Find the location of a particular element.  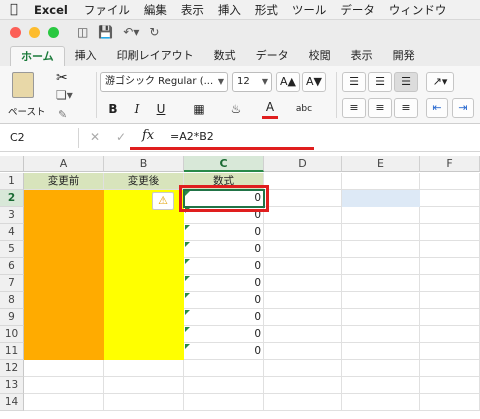

cell-d11 is located at coordinates (303, 351).